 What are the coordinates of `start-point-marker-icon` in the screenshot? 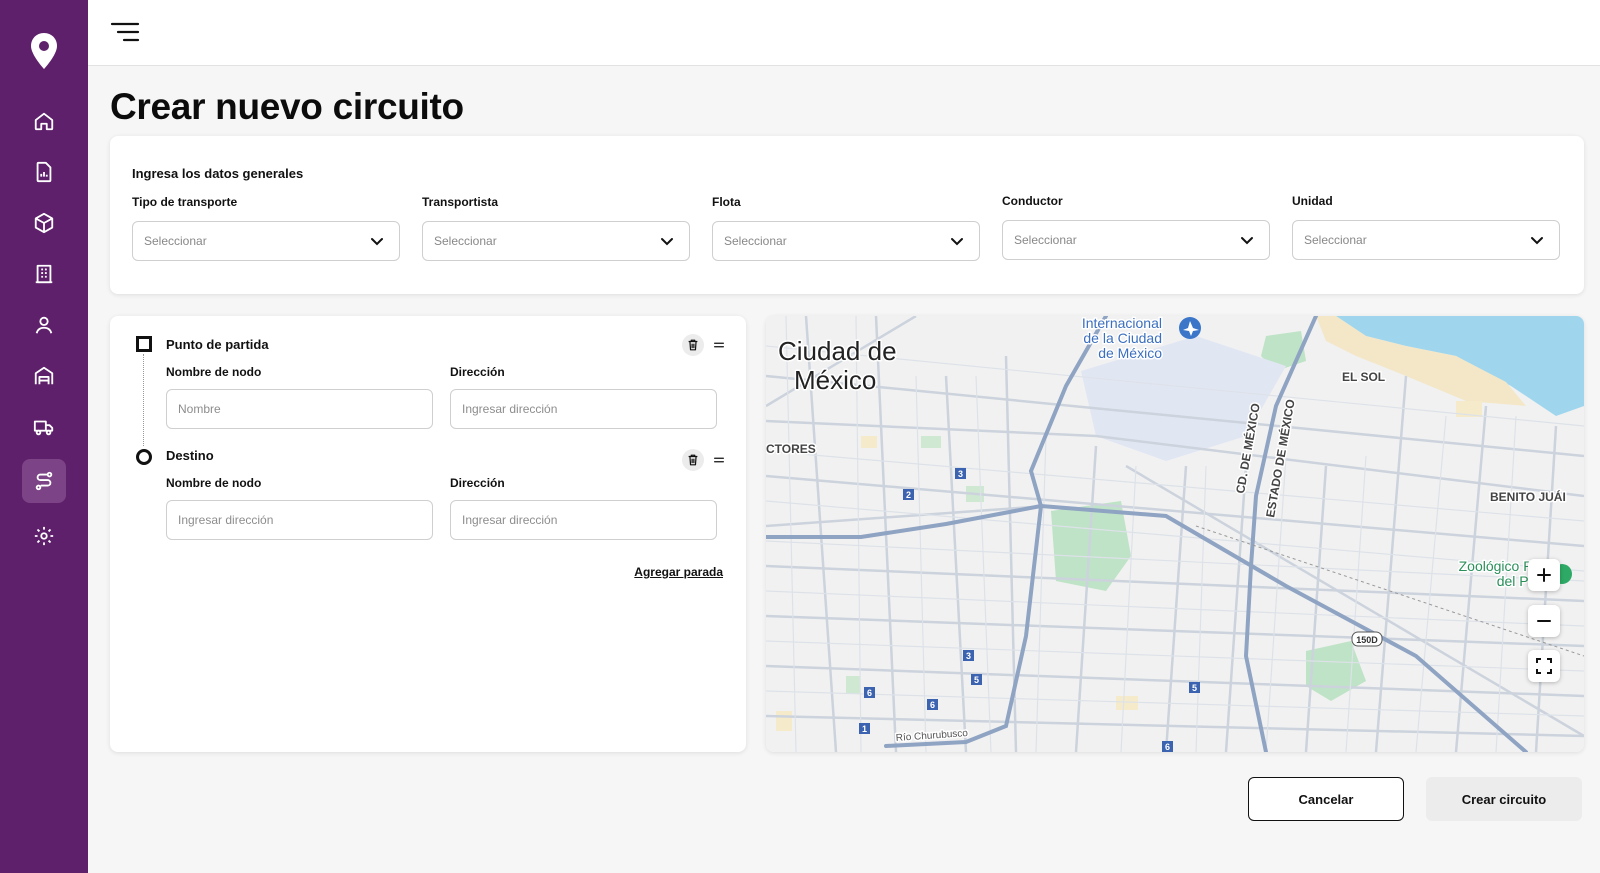 It's located at (144, 344).